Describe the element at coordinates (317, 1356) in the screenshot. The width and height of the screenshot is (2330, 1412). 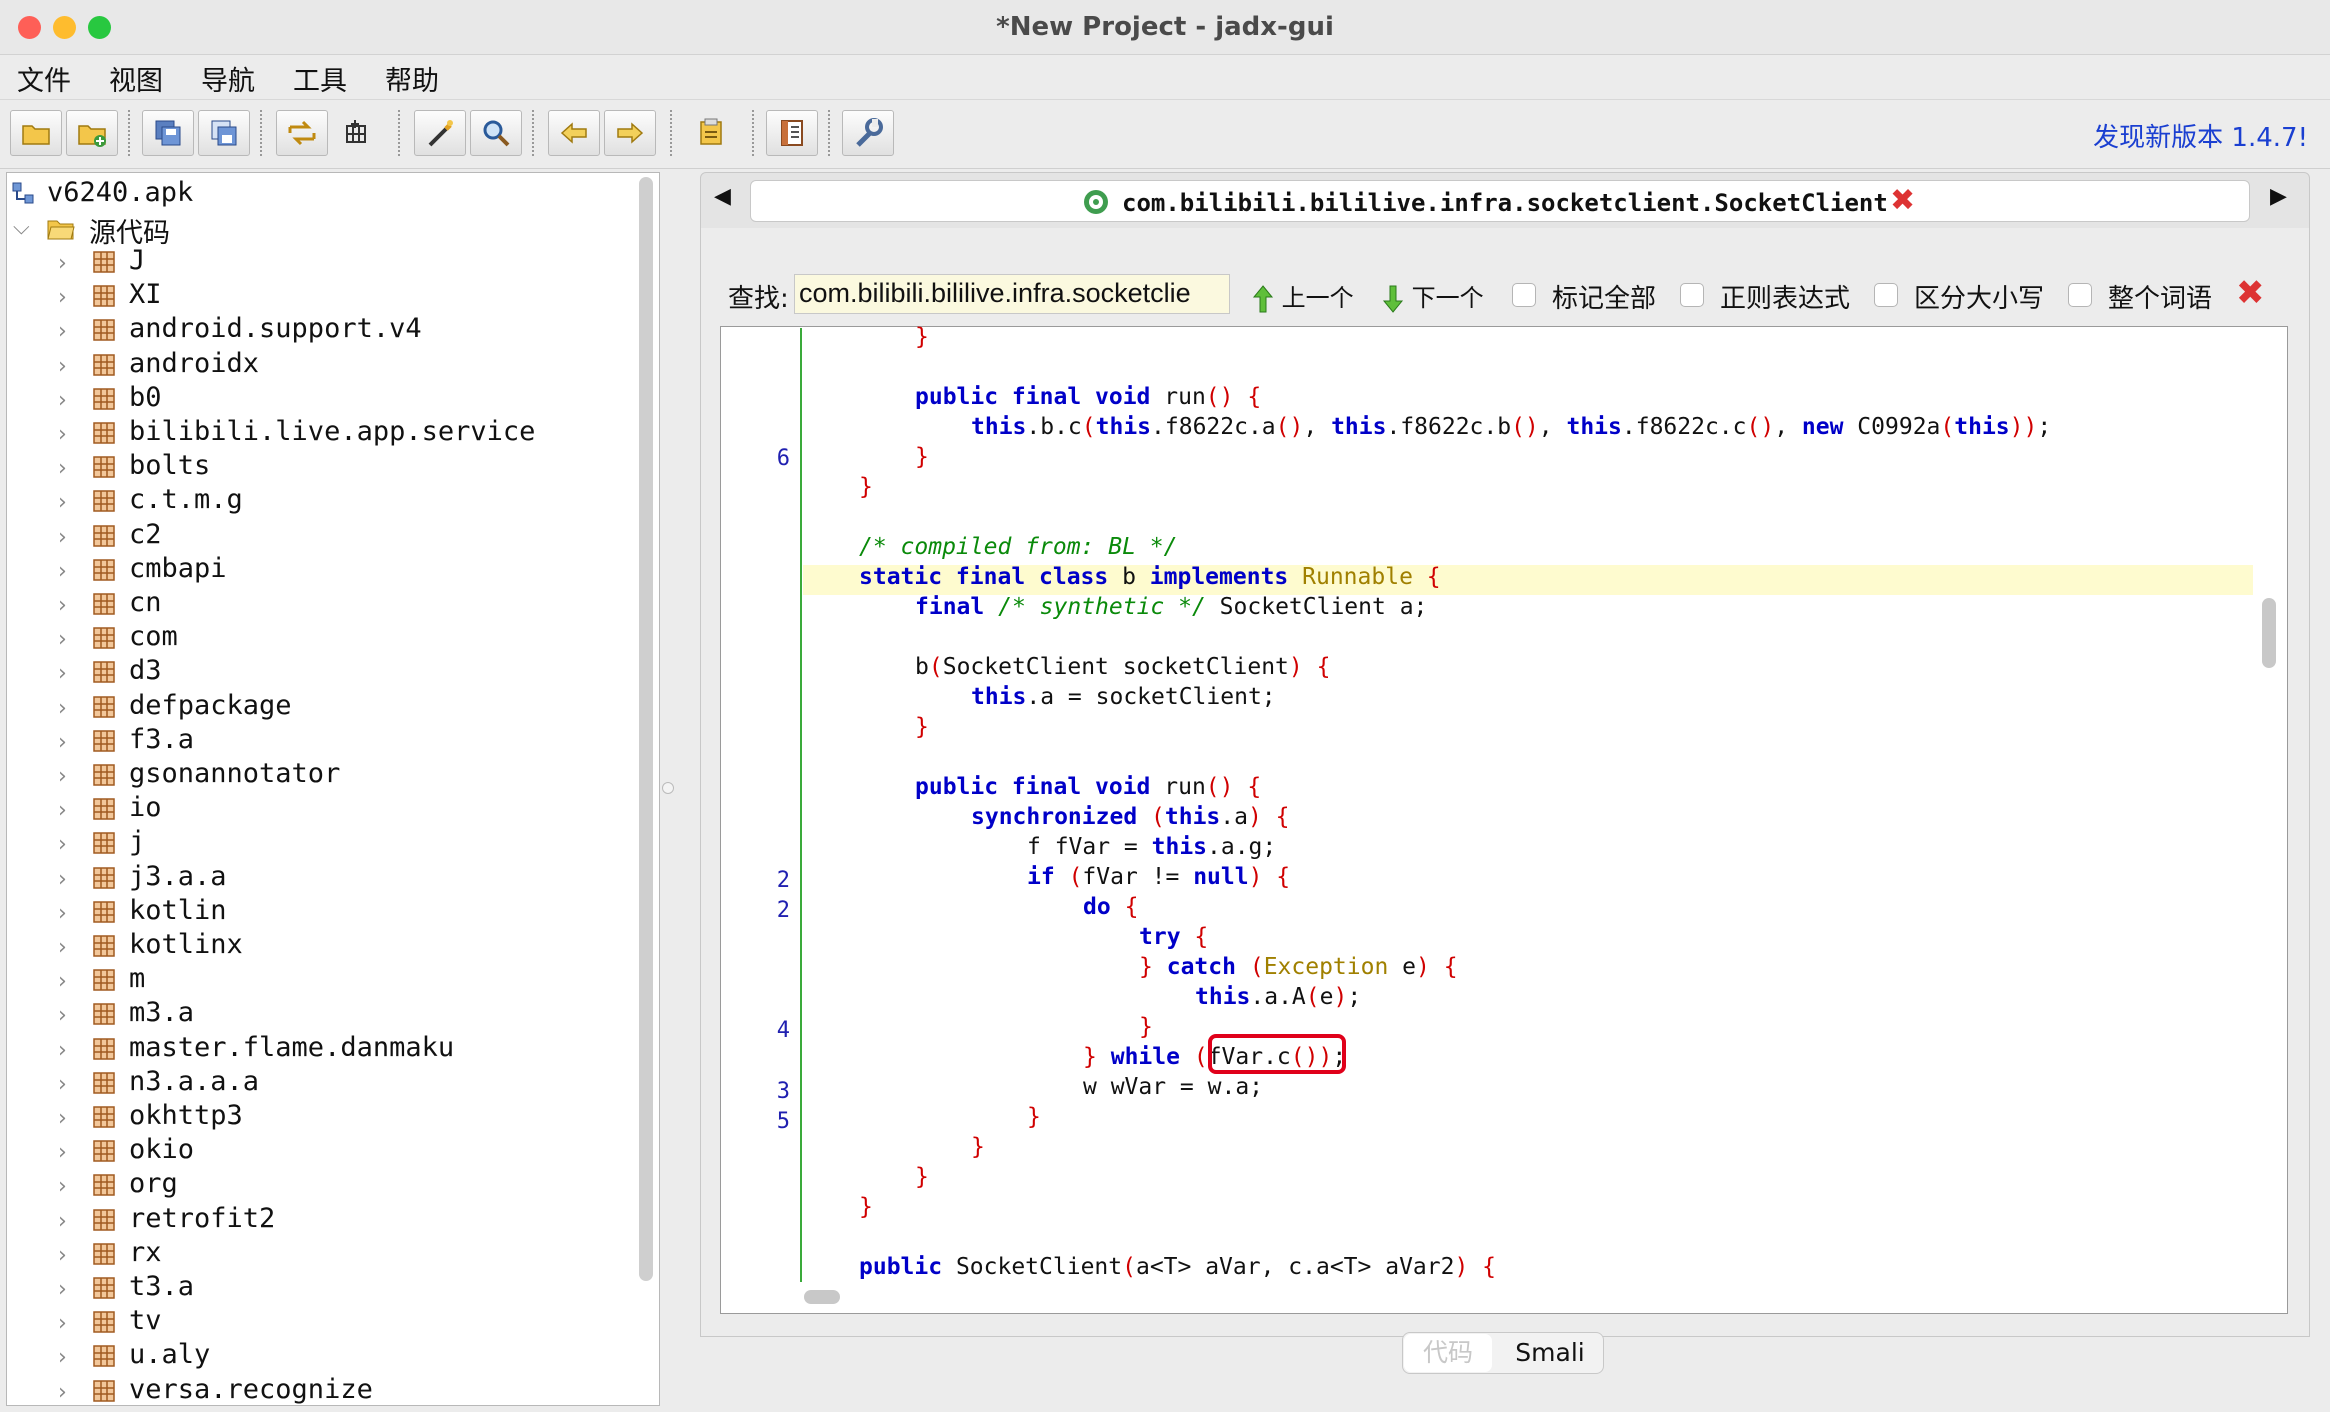
I see `tree-package-item: › u.aly` at that location.